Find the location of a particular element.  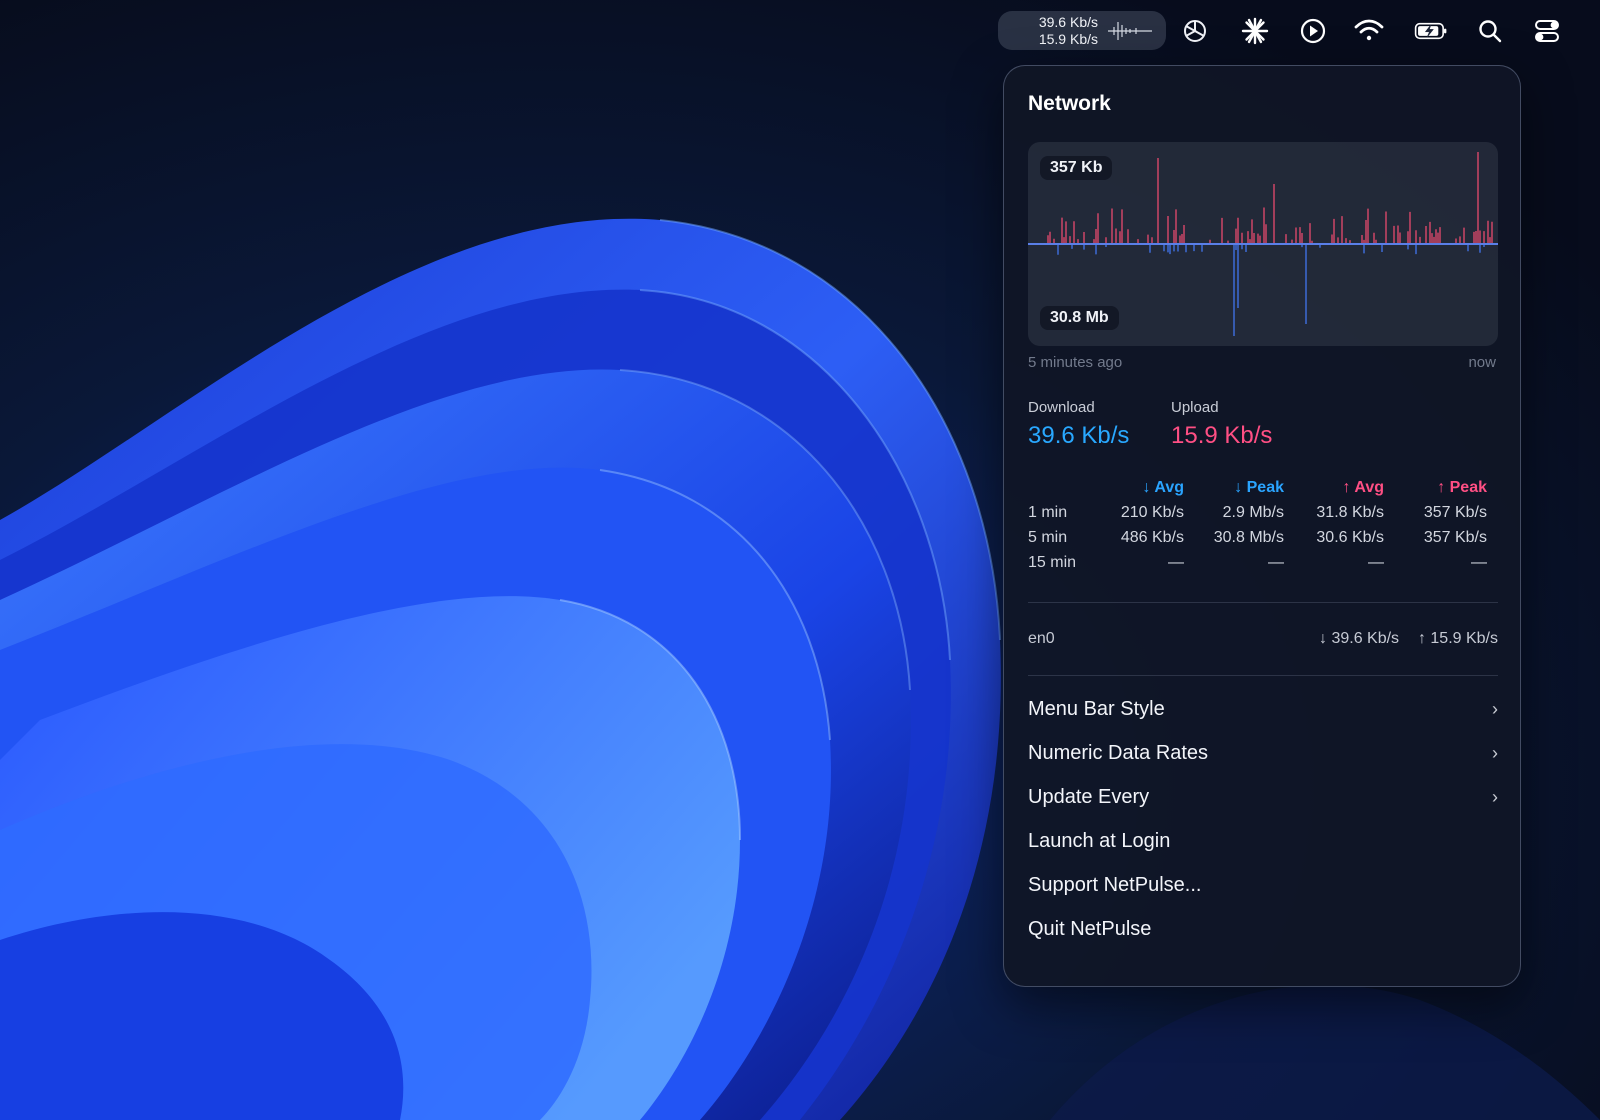

interface-row: en0 ↓ 39.6 Kb/s ↑ 15.9 Kb/s is located at coordinates (1263, 639).